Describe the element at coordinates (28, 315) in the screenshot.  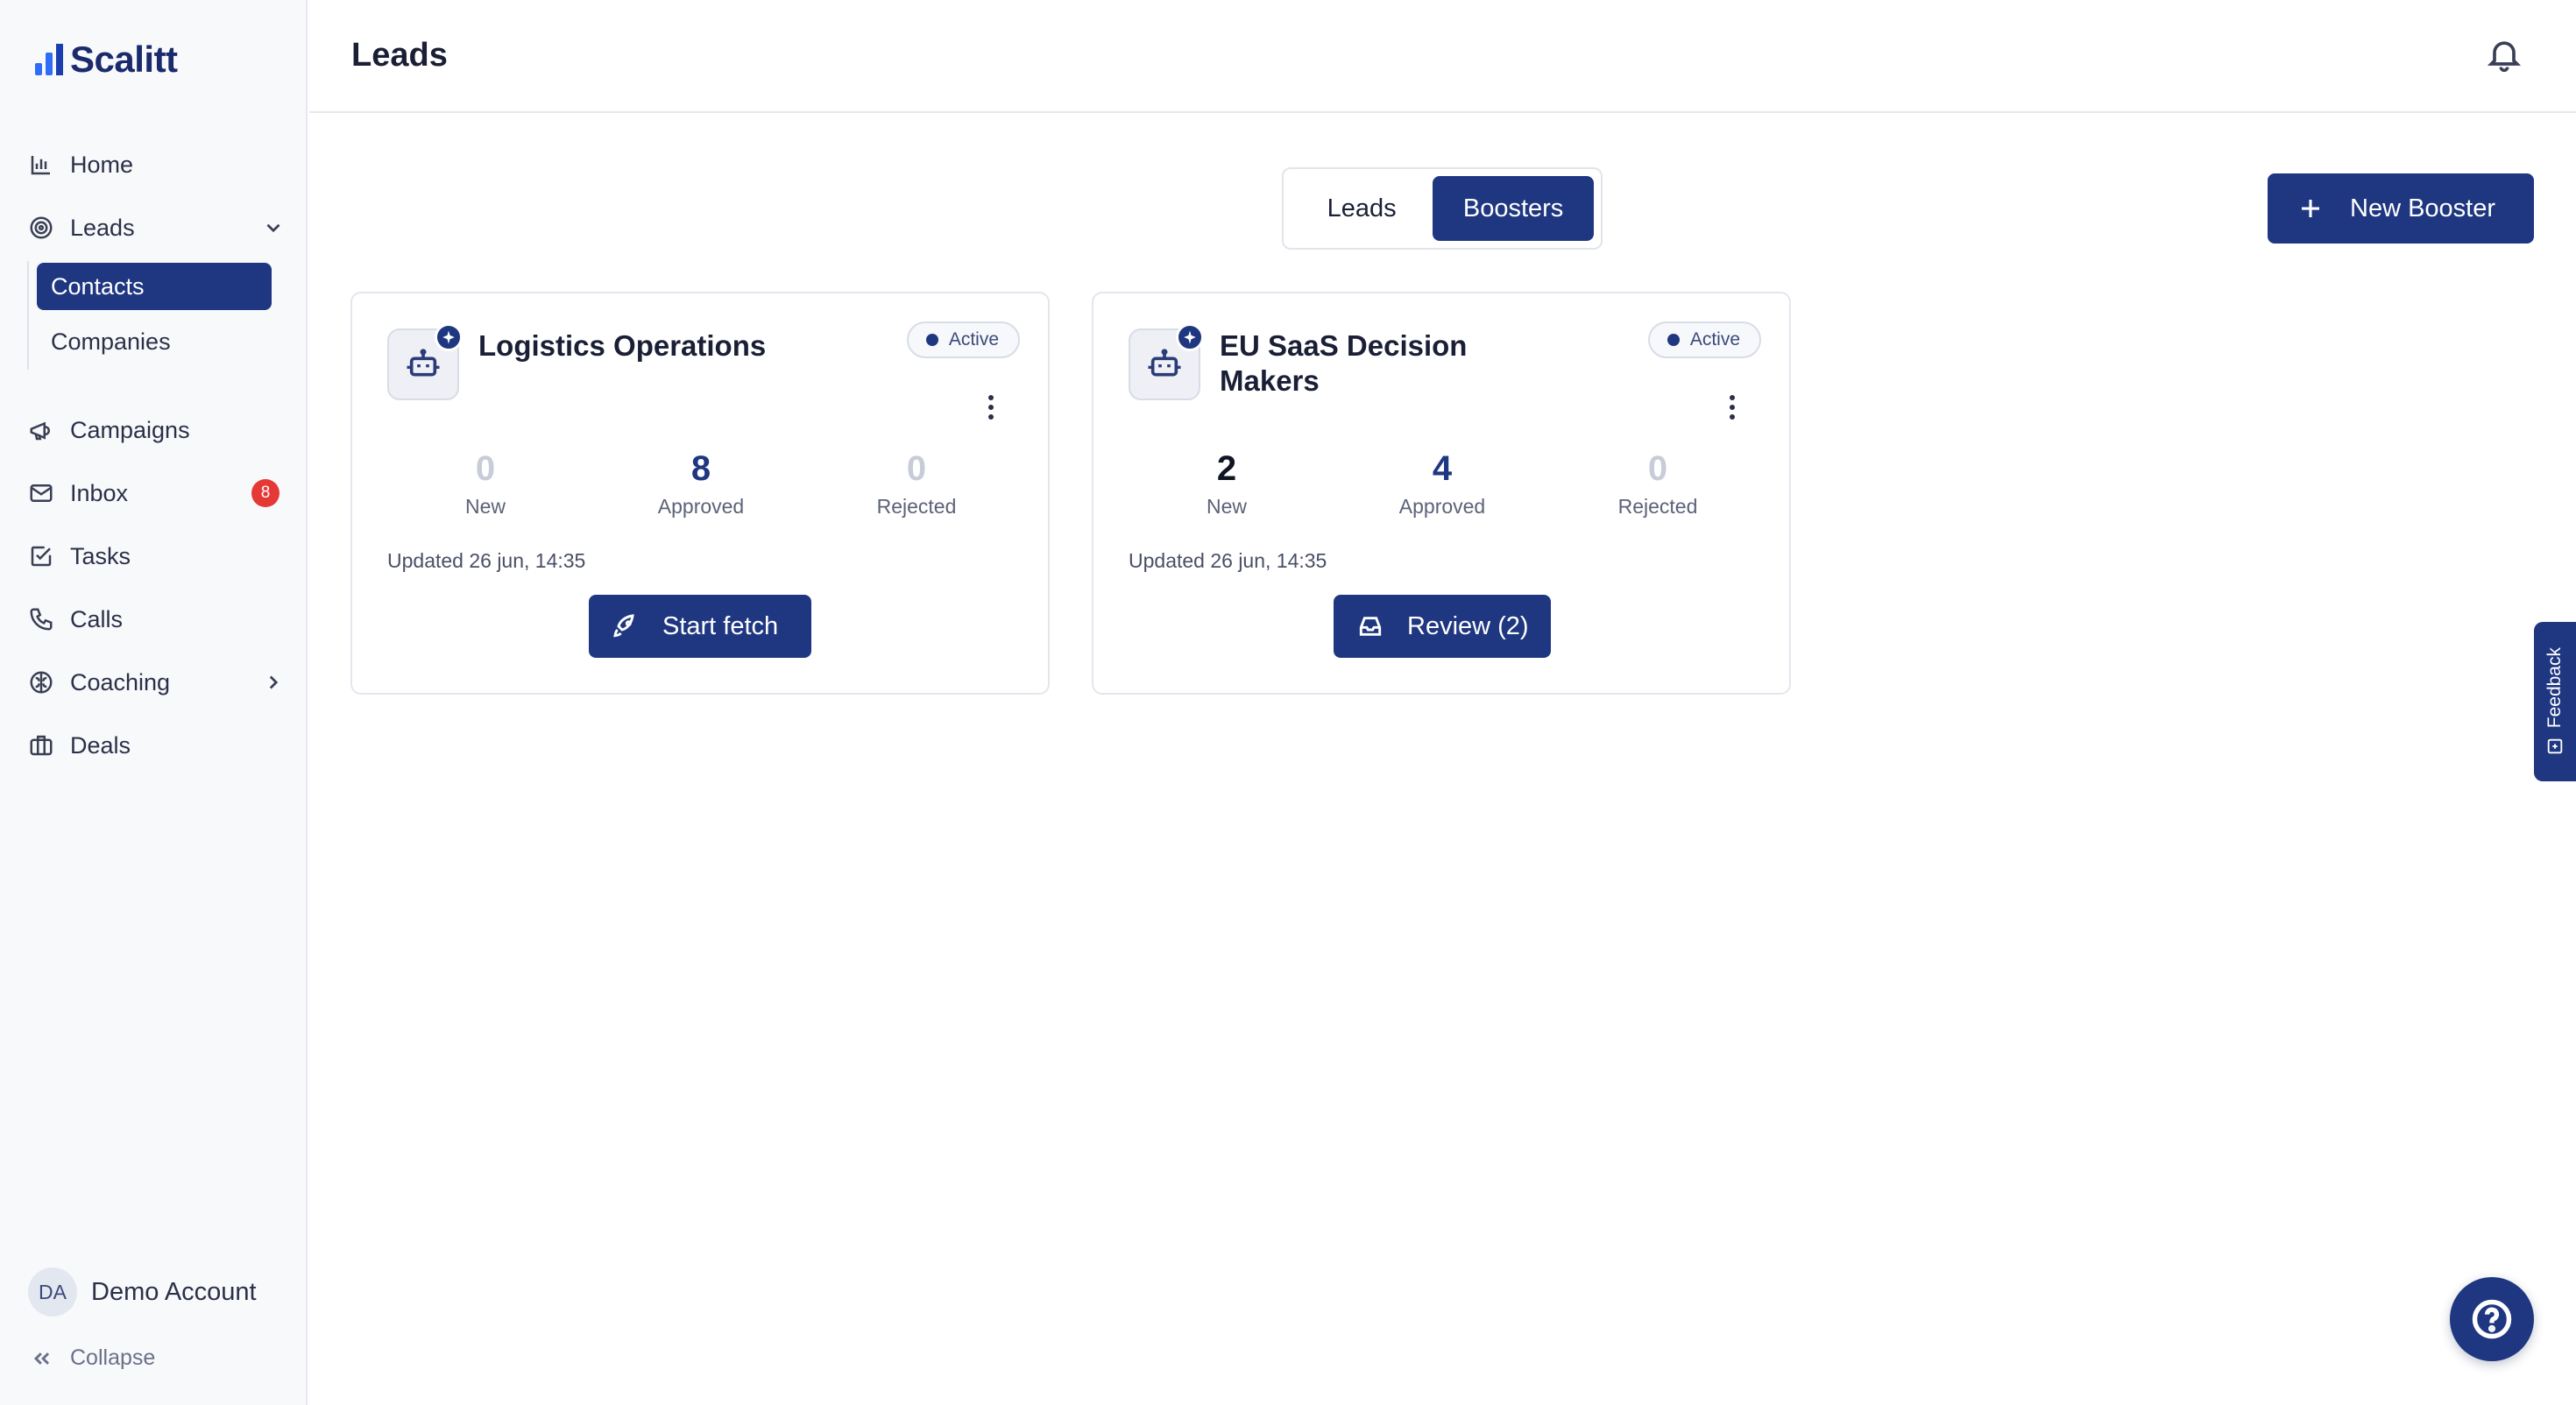
I see `submenu-divider` at that location.